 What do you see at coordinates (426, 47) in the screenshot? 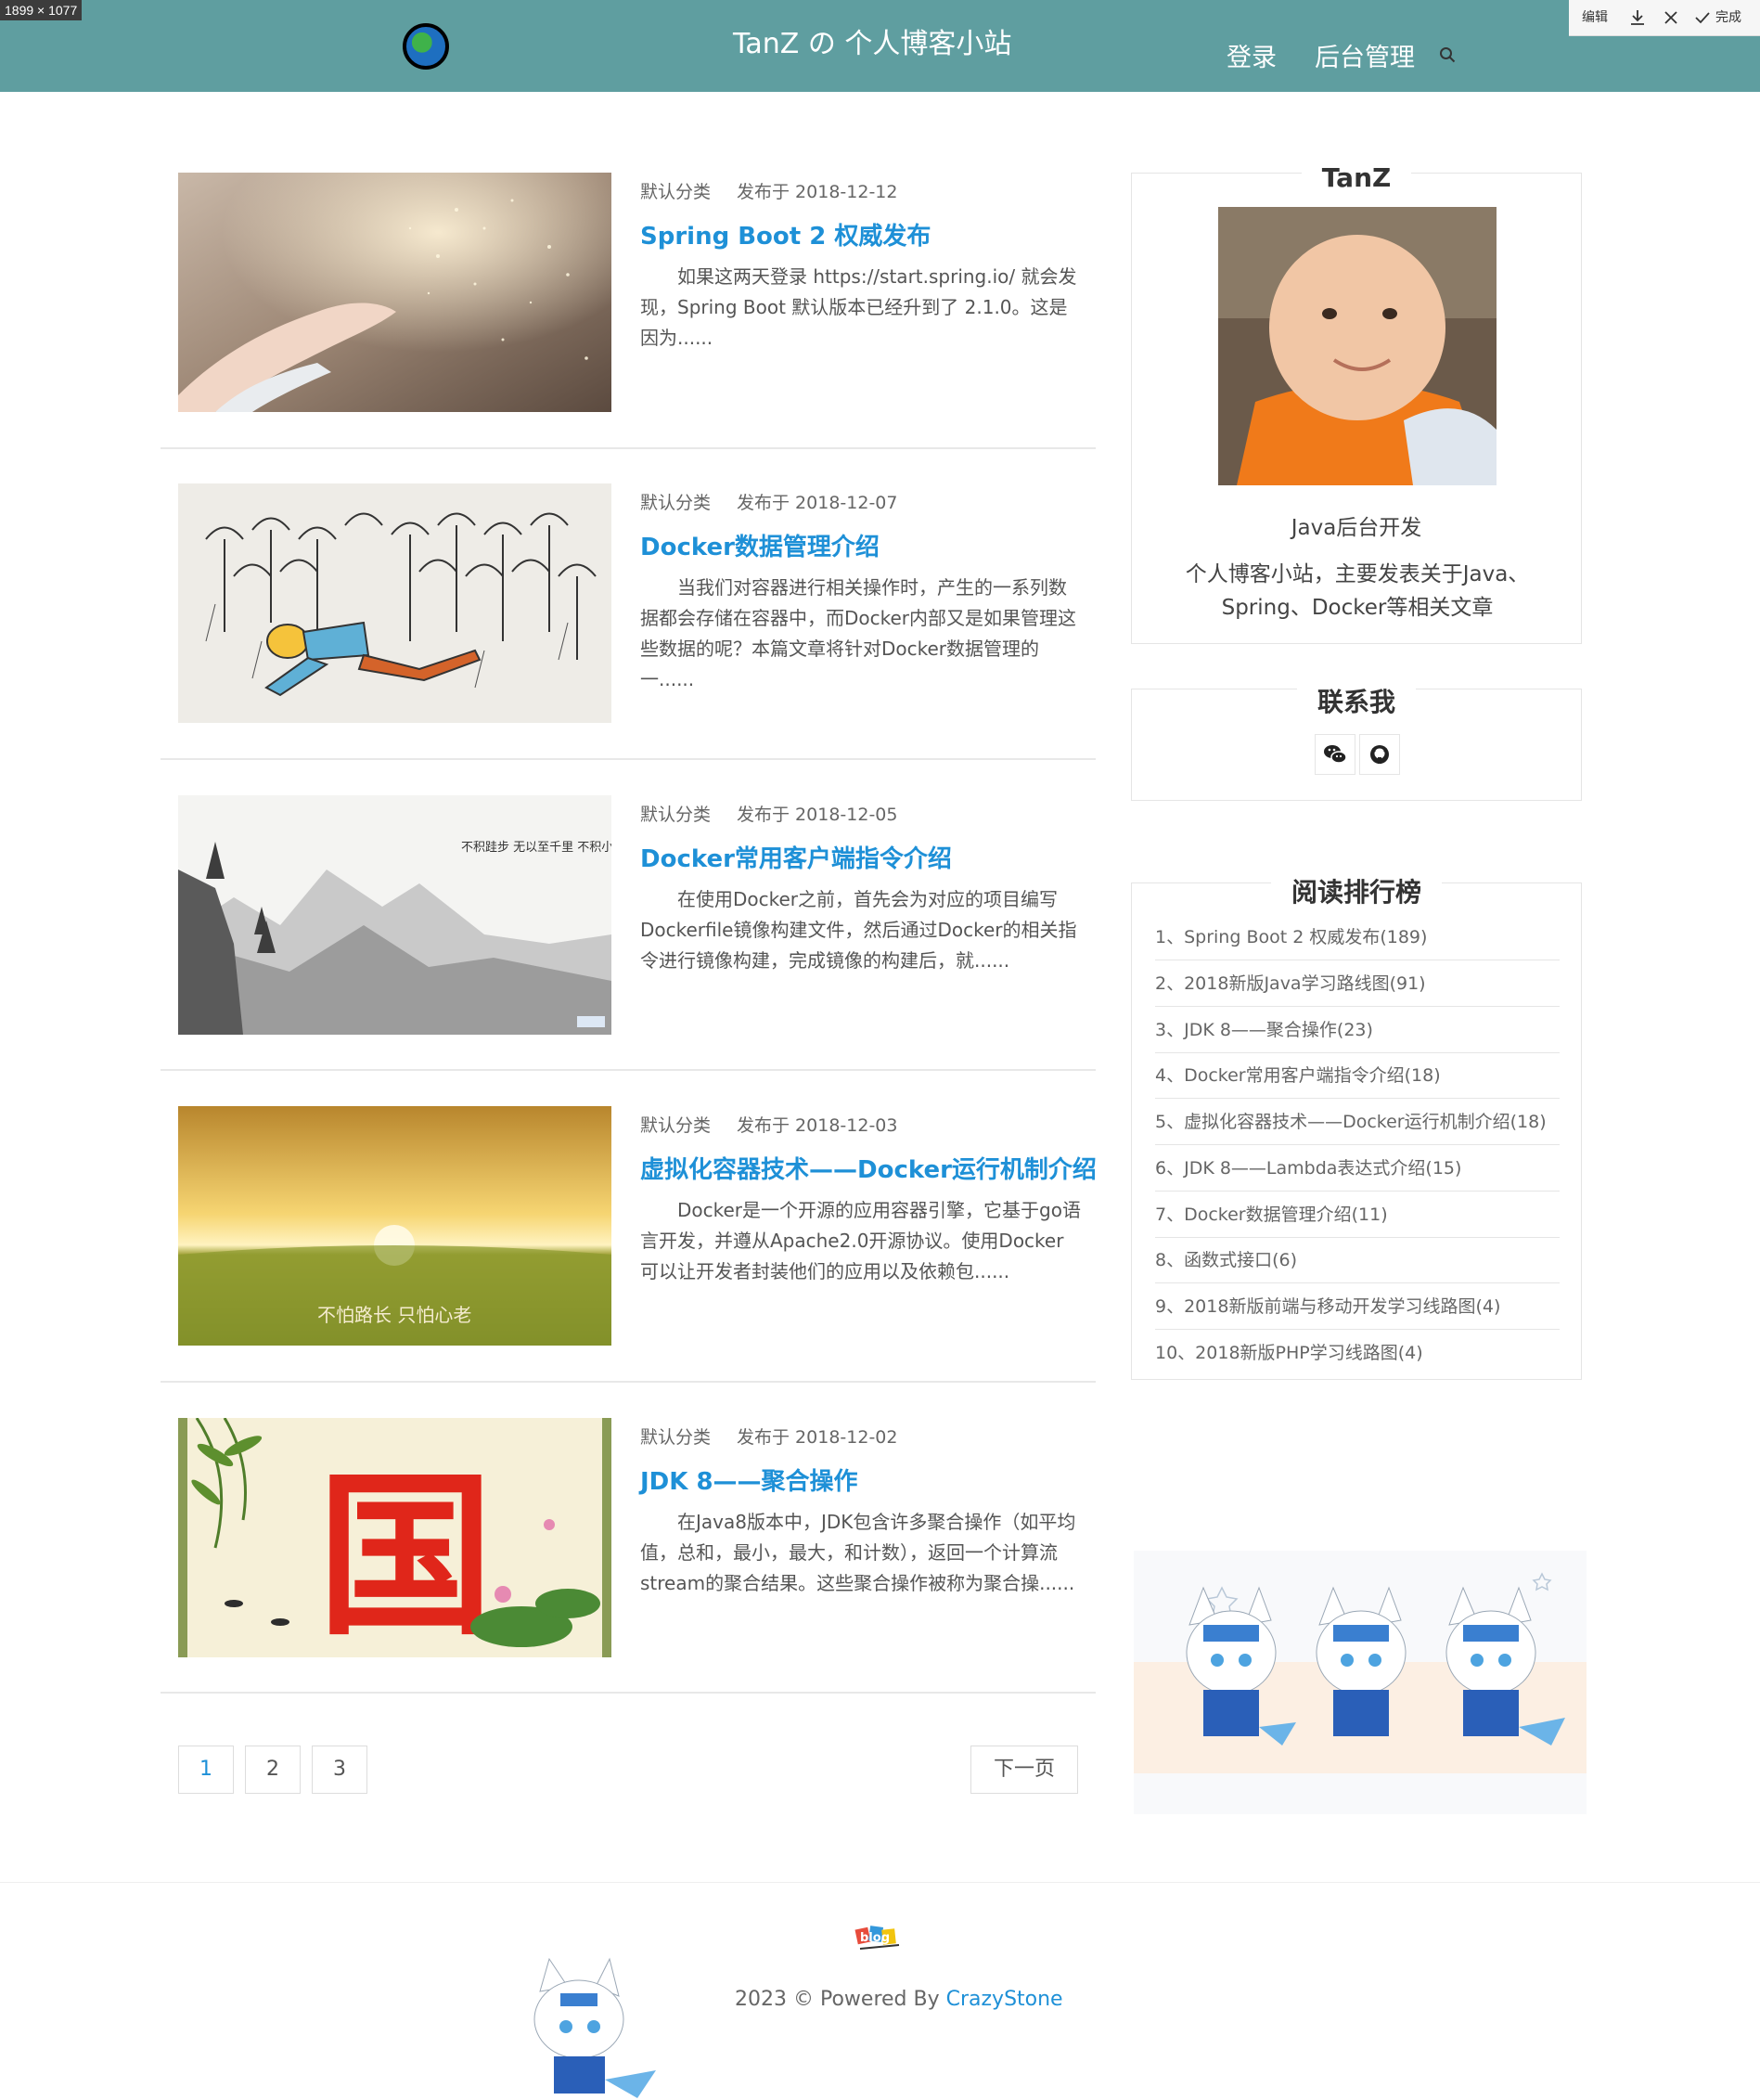
I see `site-logo-globe-icon` at bounding box center [426, 47].